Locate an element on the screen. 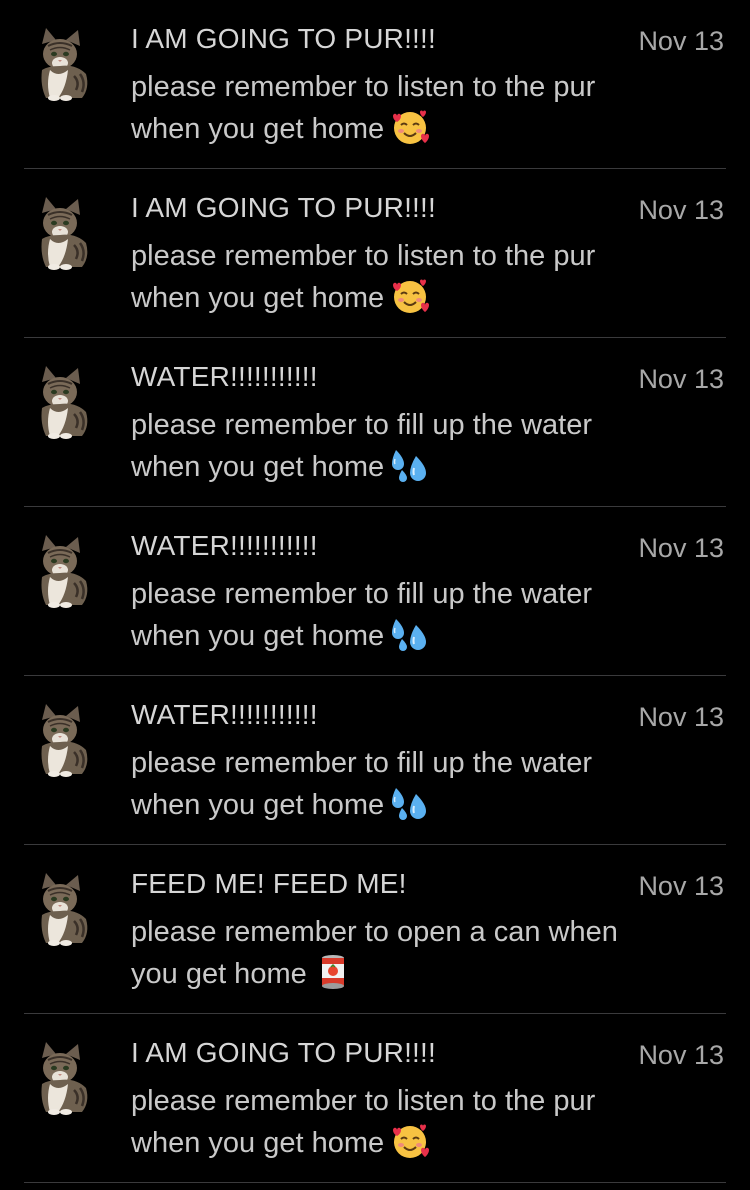 The image size is (750, 1190). canned-food-icon is located at coordinates (333, 972).